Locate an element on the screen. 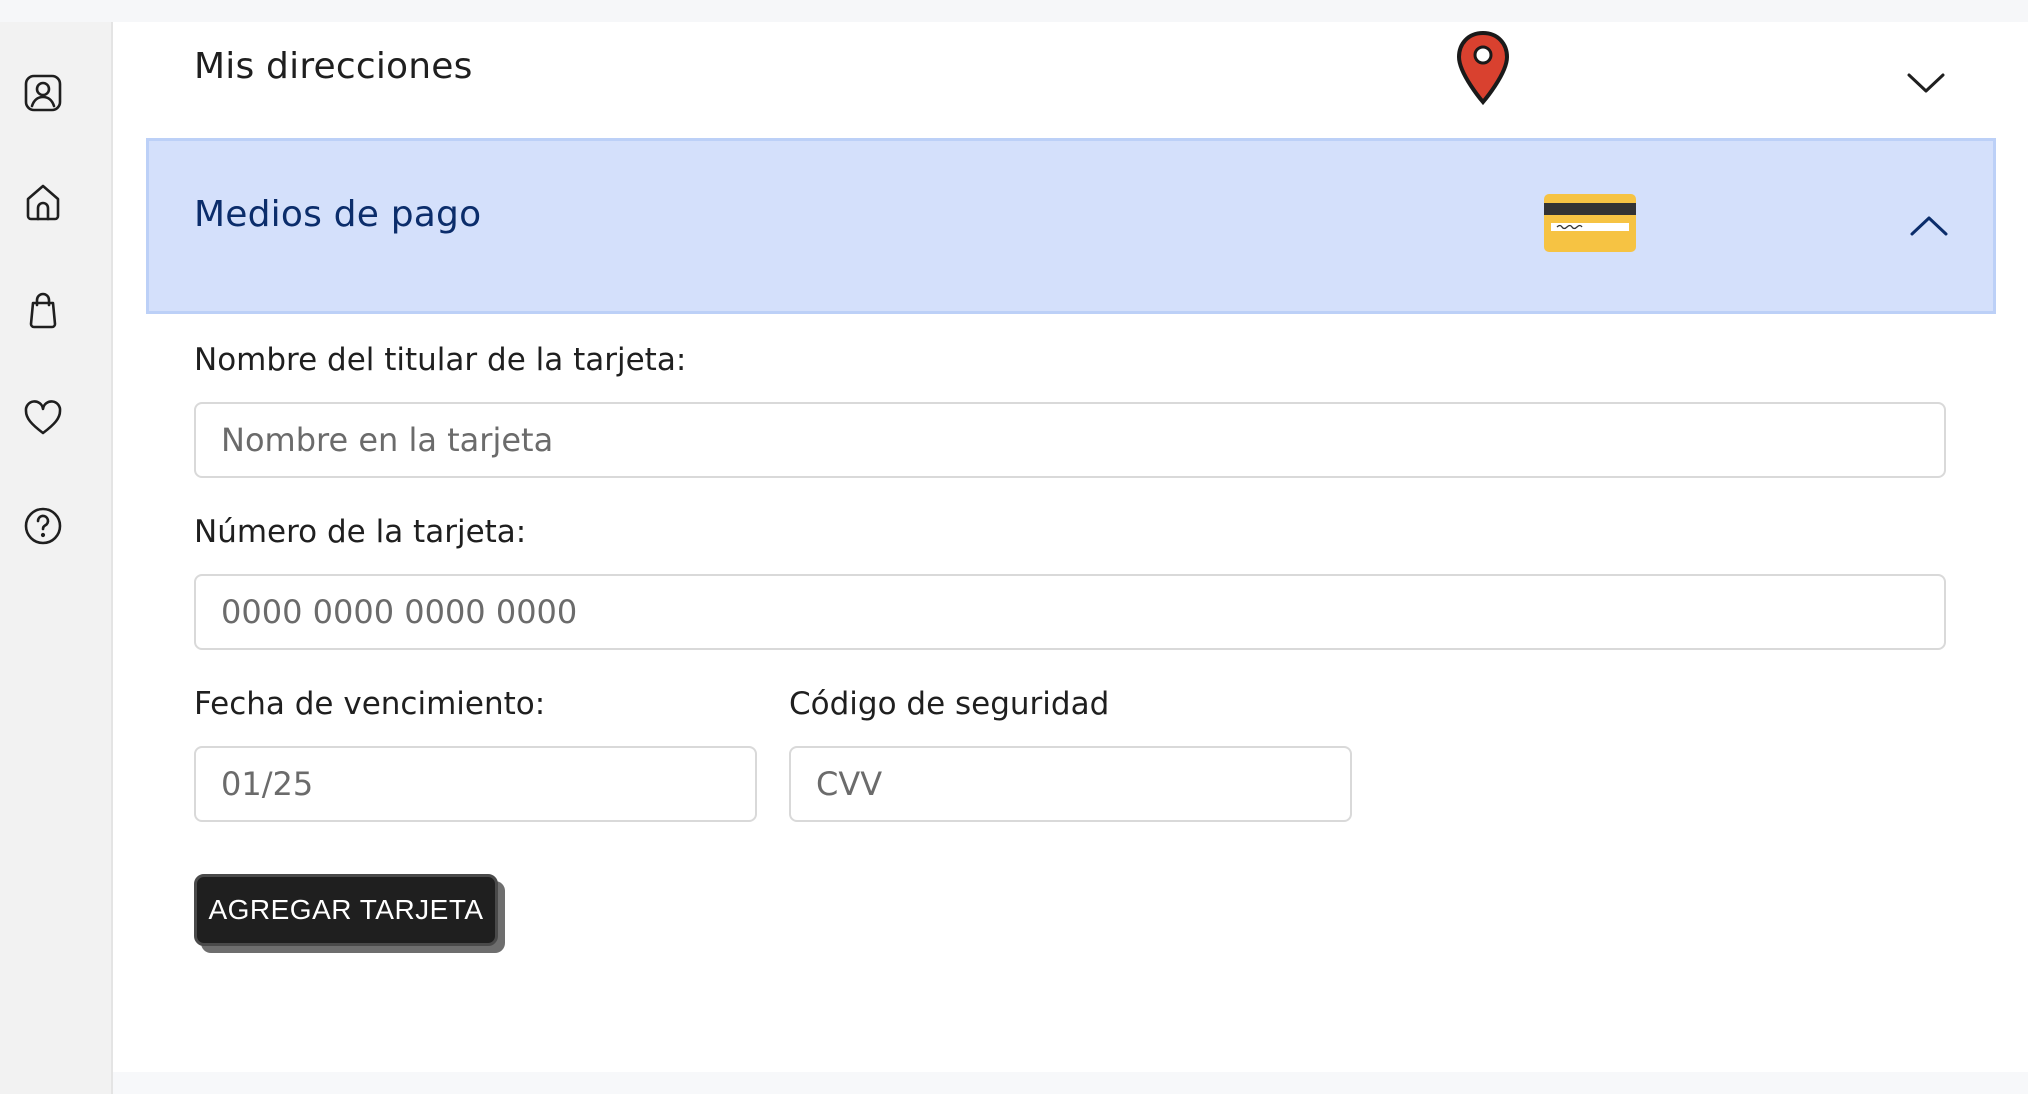 The width and height of the screenshot is (2028, 1094). expiry-date-label: Fecha de vencimiento: is located at coordinates (370, 704).